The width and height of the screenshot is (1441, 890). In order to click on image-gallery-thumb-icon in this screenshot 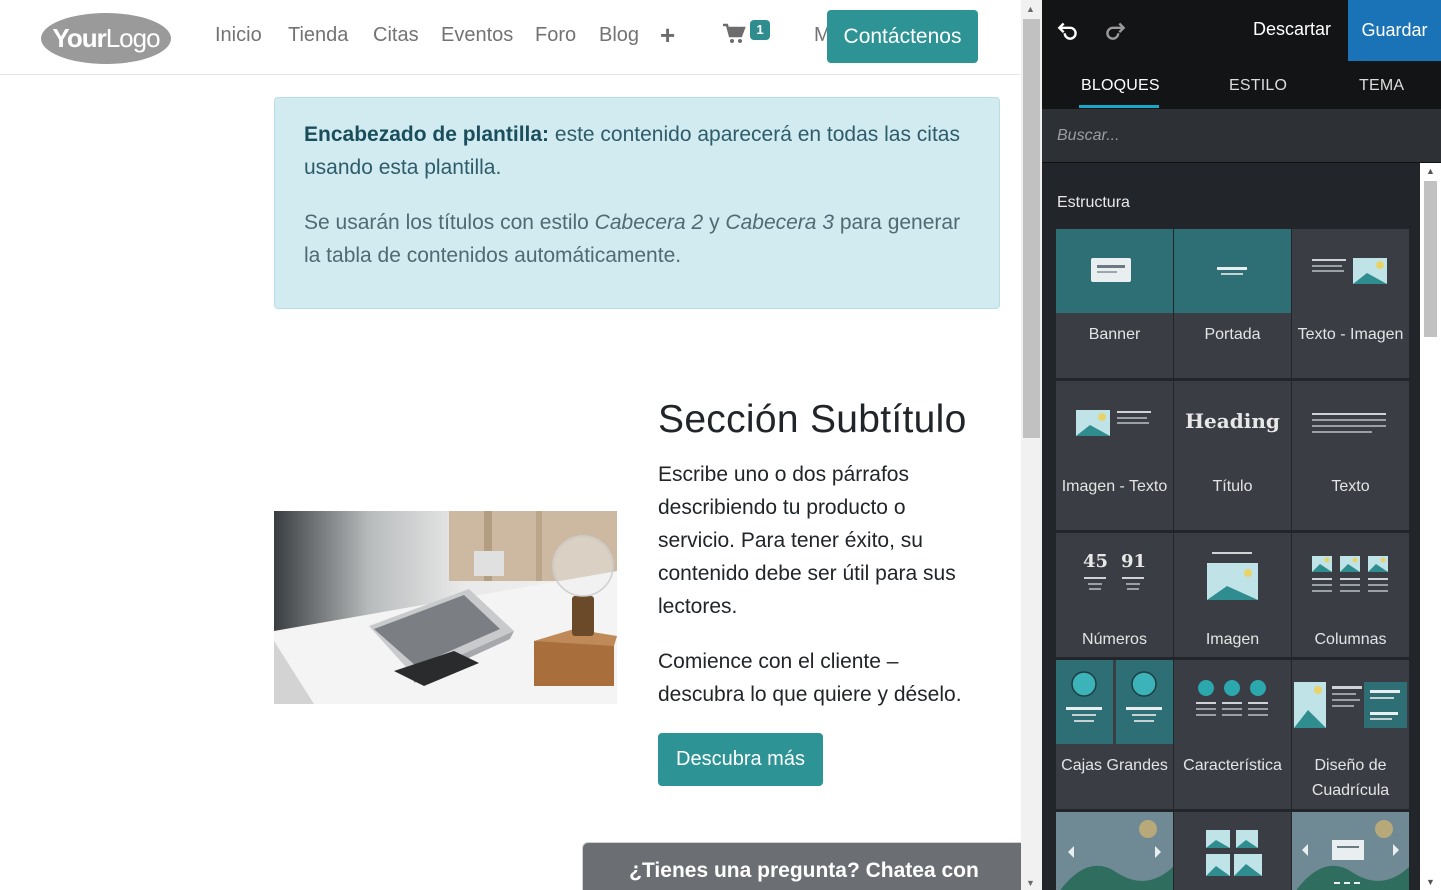, I will do `click(1232, 851)`.